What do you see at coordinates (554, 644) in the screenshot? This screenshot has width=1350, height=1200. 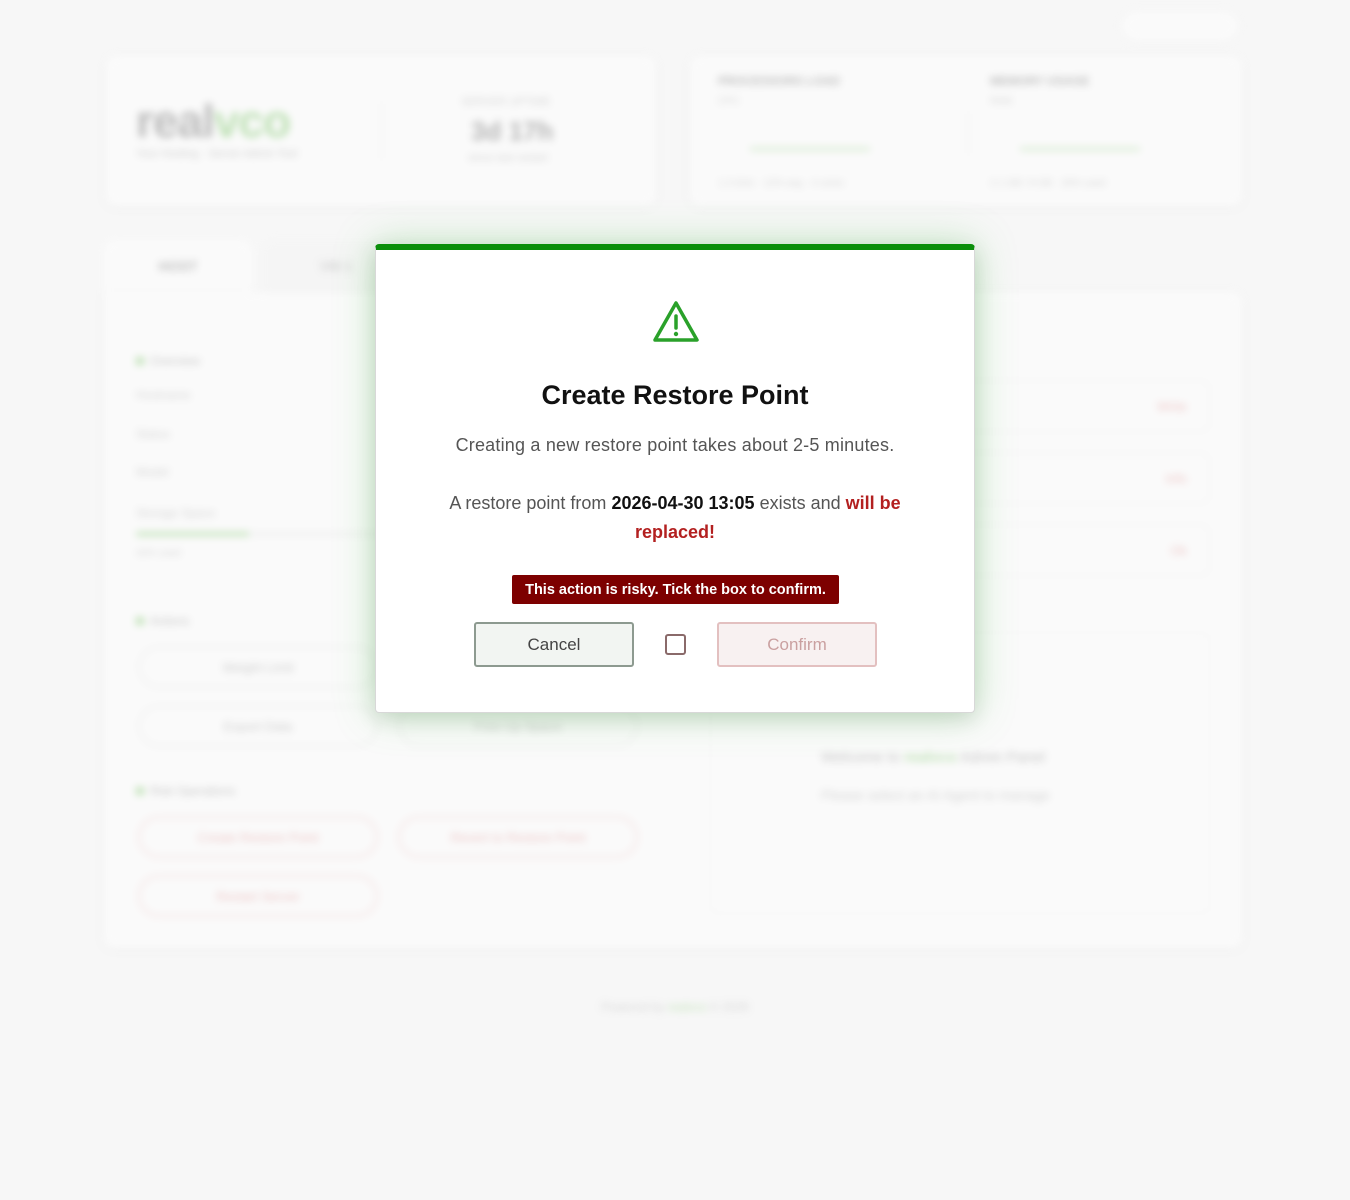 I see `cancel-button: Cancel` at bounding box center [554, 644].